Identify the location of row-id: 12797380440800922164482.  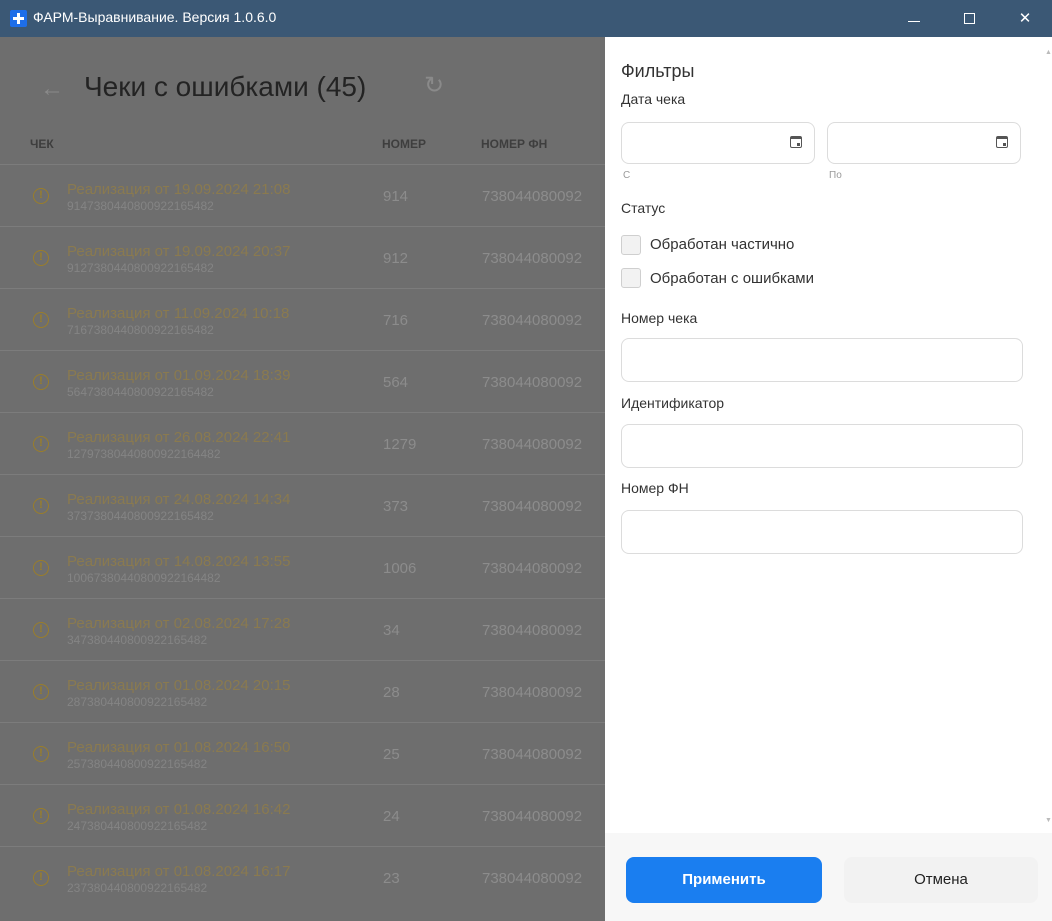
(144, 454).